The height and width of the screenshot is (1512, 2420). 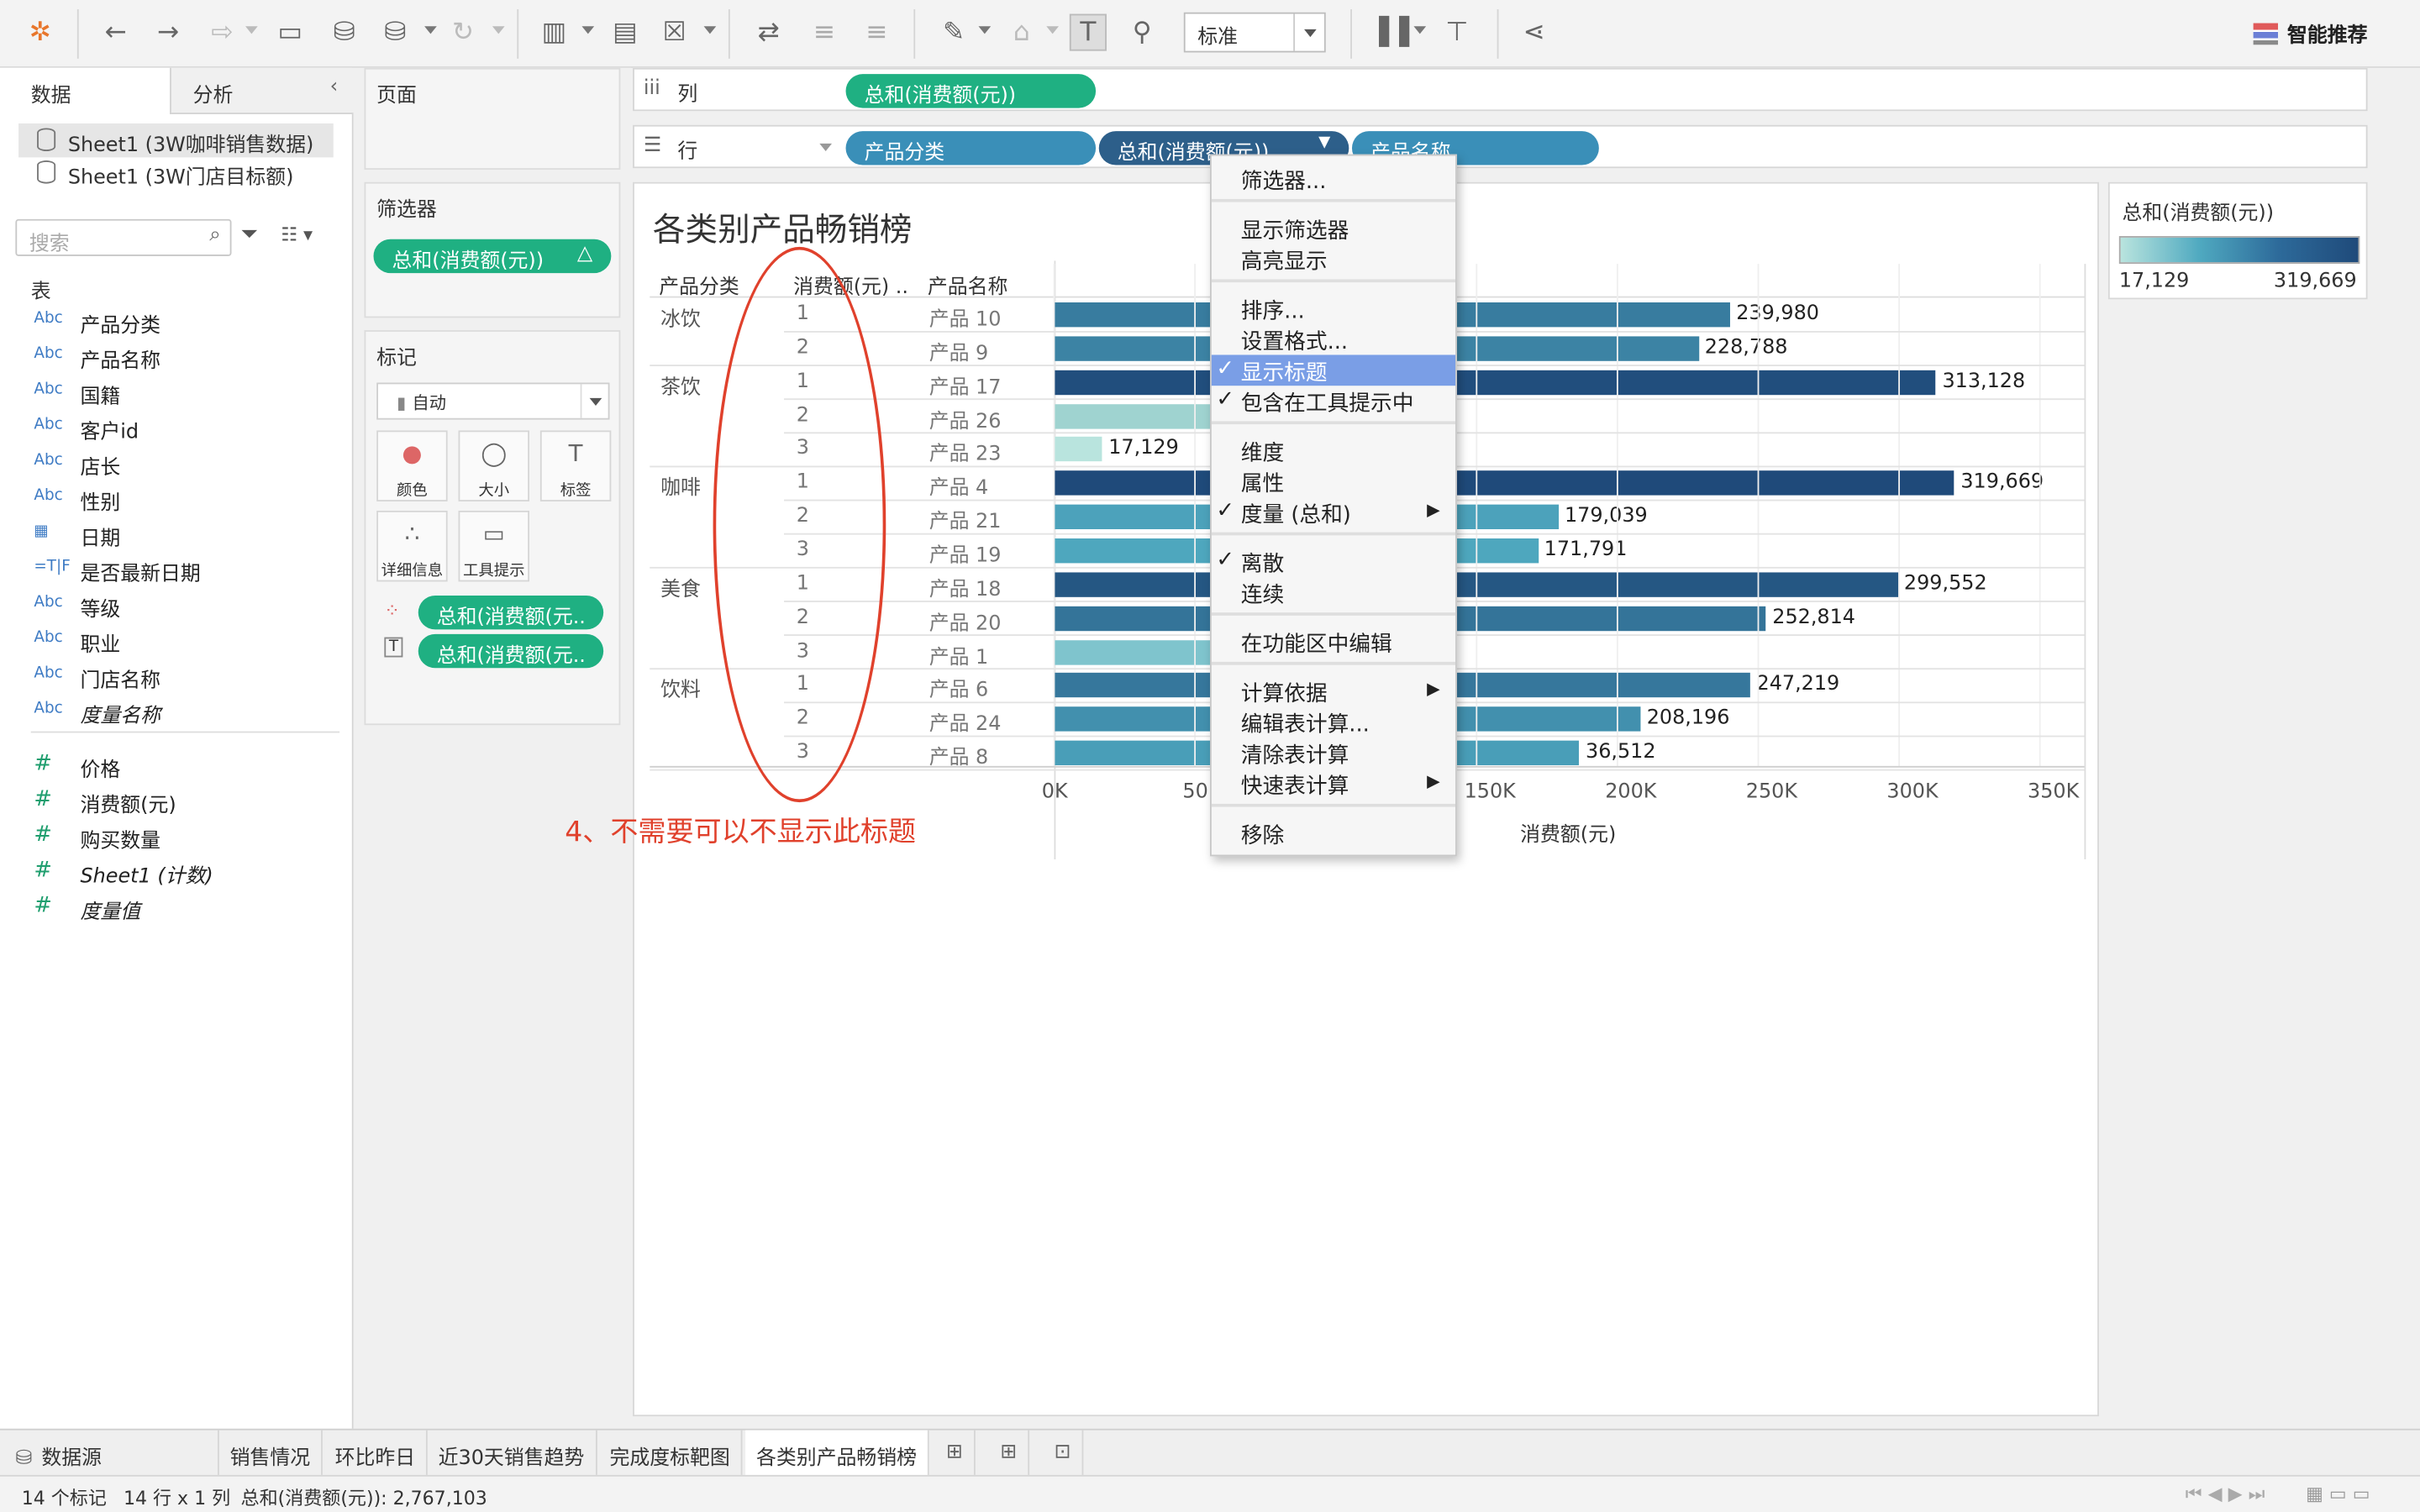 I want to click on grid-view-icon: ▦ ▭ ▭, so click(x=2338, y=1493).